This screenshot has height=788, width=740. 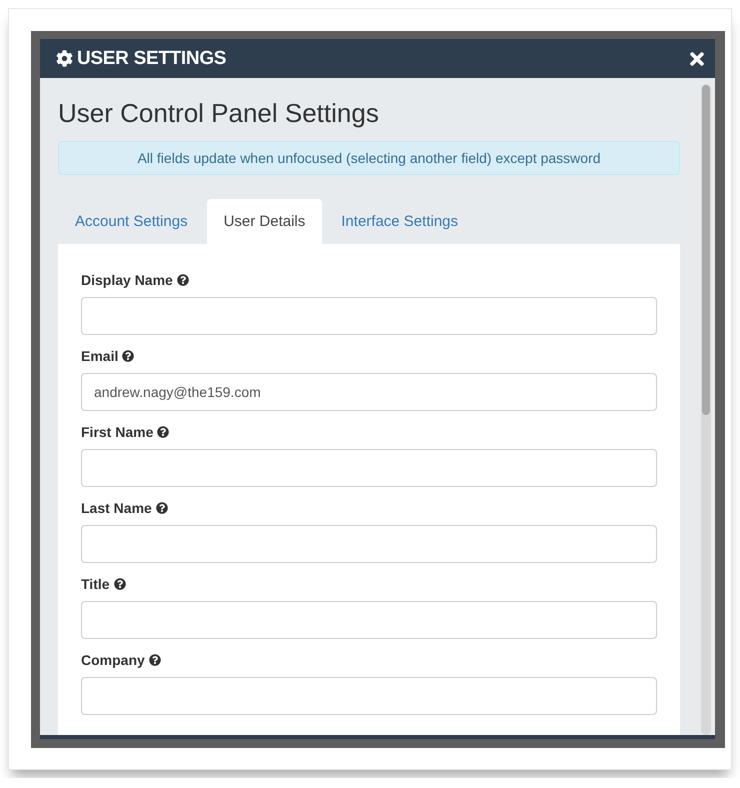 I want to click on field-label: Title, so click(x=95, y=584).